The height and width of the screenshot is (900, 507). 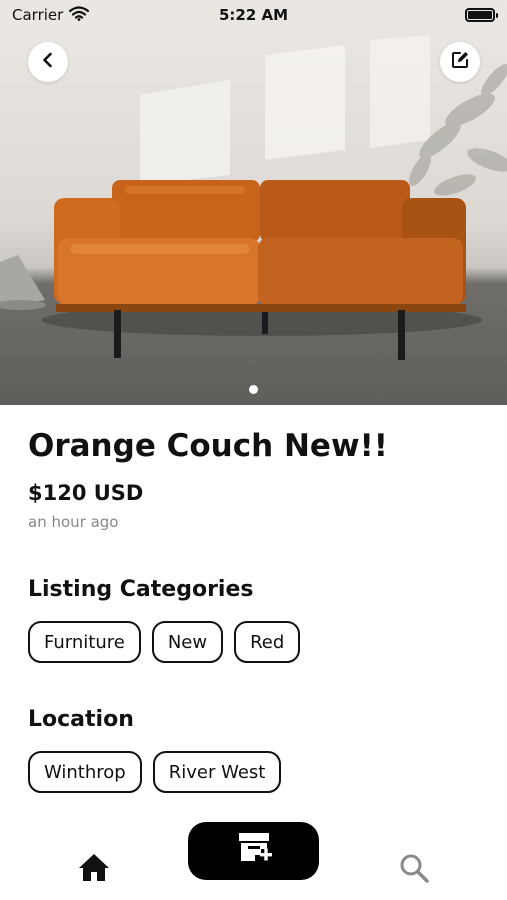 I want to click on wifi-icon, so click(x=79, y=15).